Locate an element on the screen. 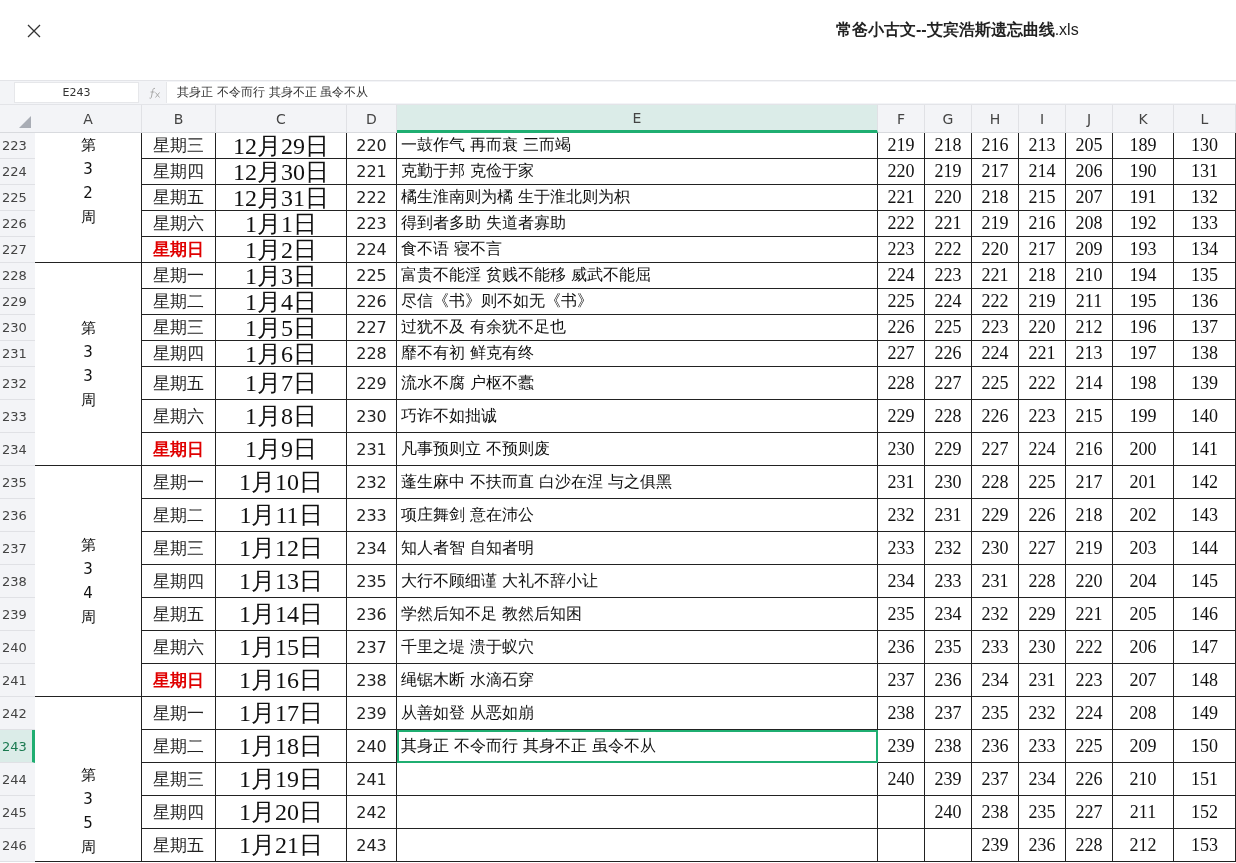 The width and height of the screenshot is (1236, 863). row-number: 238 is located at coordinates (17, 581).